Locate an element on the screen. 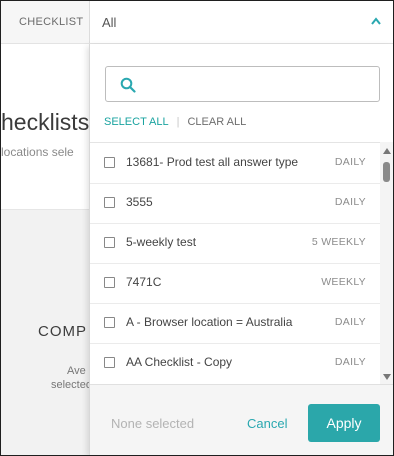 This screenshot has height=456, width=394. page-subtitle: locations sele is located at coordinates (37, 152).